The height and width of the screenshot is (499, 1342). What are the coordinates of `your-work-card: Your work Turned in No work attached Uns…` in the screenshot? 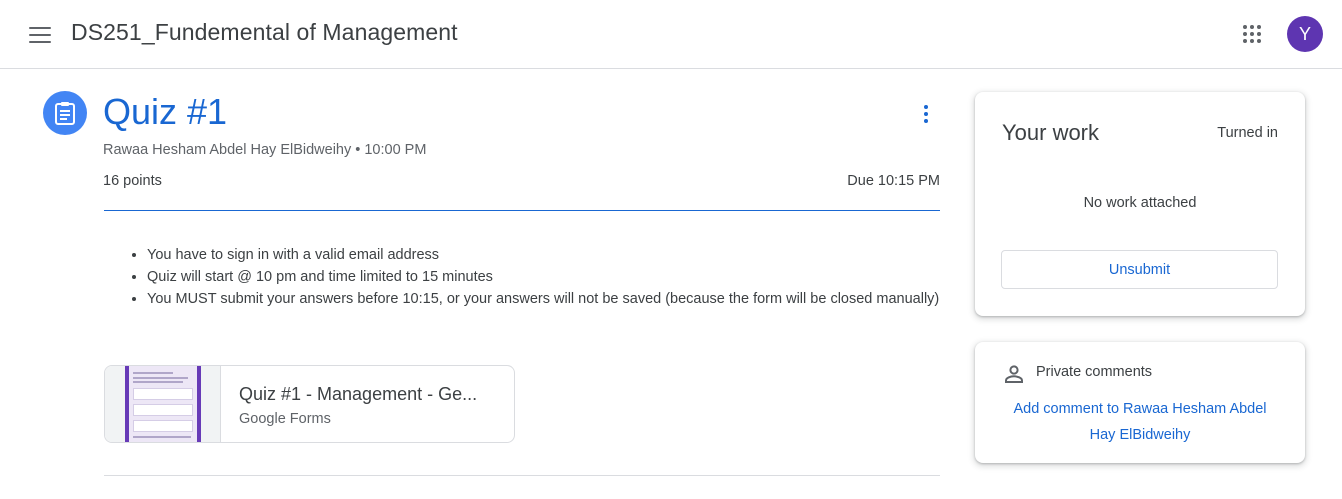 It's located at (1140, 204).